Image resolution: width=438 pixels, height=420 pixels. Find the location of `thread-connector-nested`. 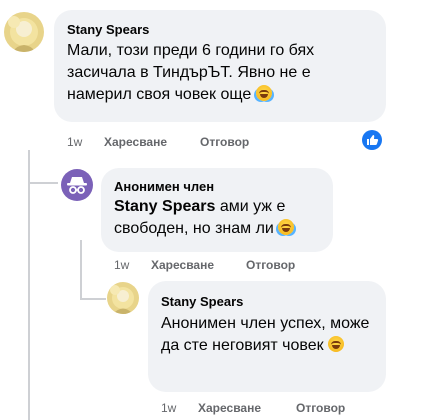

thread-connector-nested is located at coordinates (93, 299).